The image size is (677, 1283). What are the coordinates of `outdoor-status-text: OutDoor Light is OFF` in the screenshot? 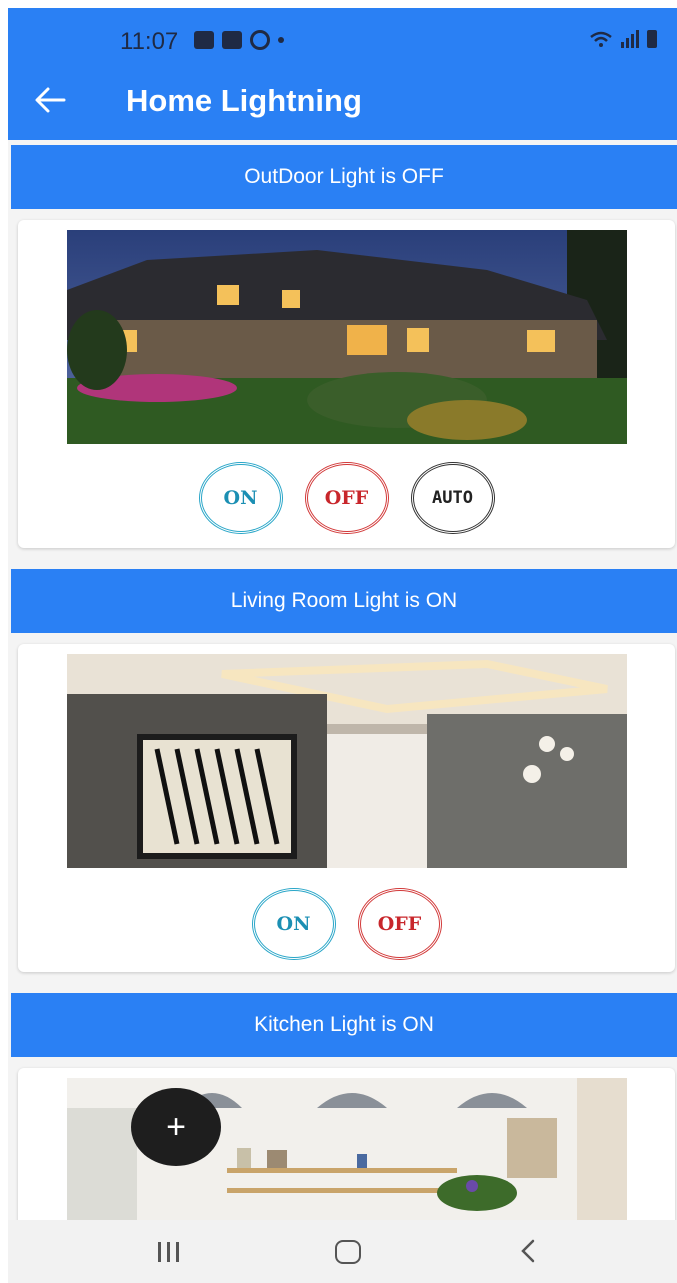 It's located at (344, 176).